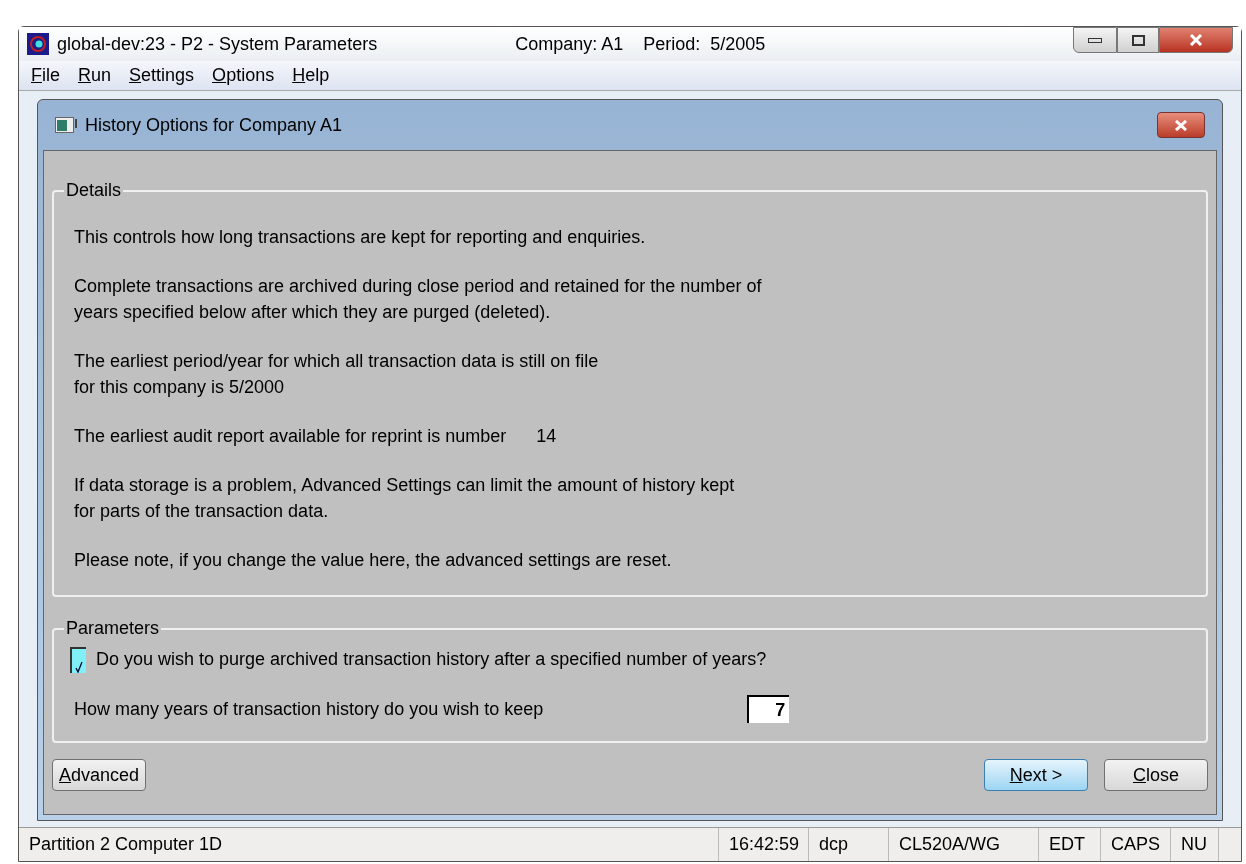 This screenshot has width=1246, height=864. I want to click on dialog-button: Next >, so click(1036, 775).